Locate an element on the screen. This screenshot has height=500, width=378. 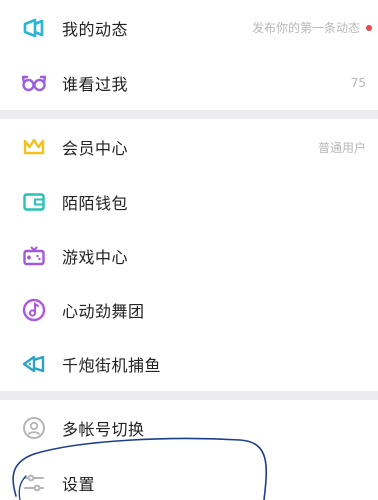
menu-item-settings: 设置 is located at coordinates (189, 477).